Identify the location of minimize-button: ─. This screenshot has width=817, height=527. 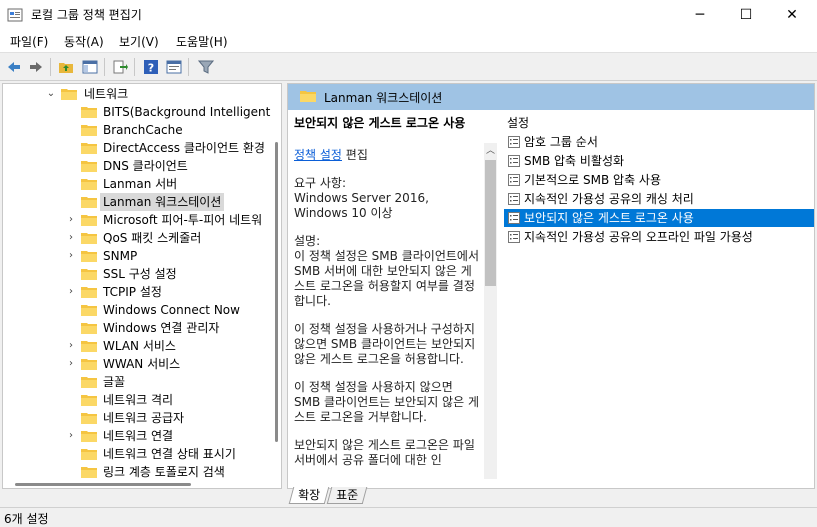
(700, 14).